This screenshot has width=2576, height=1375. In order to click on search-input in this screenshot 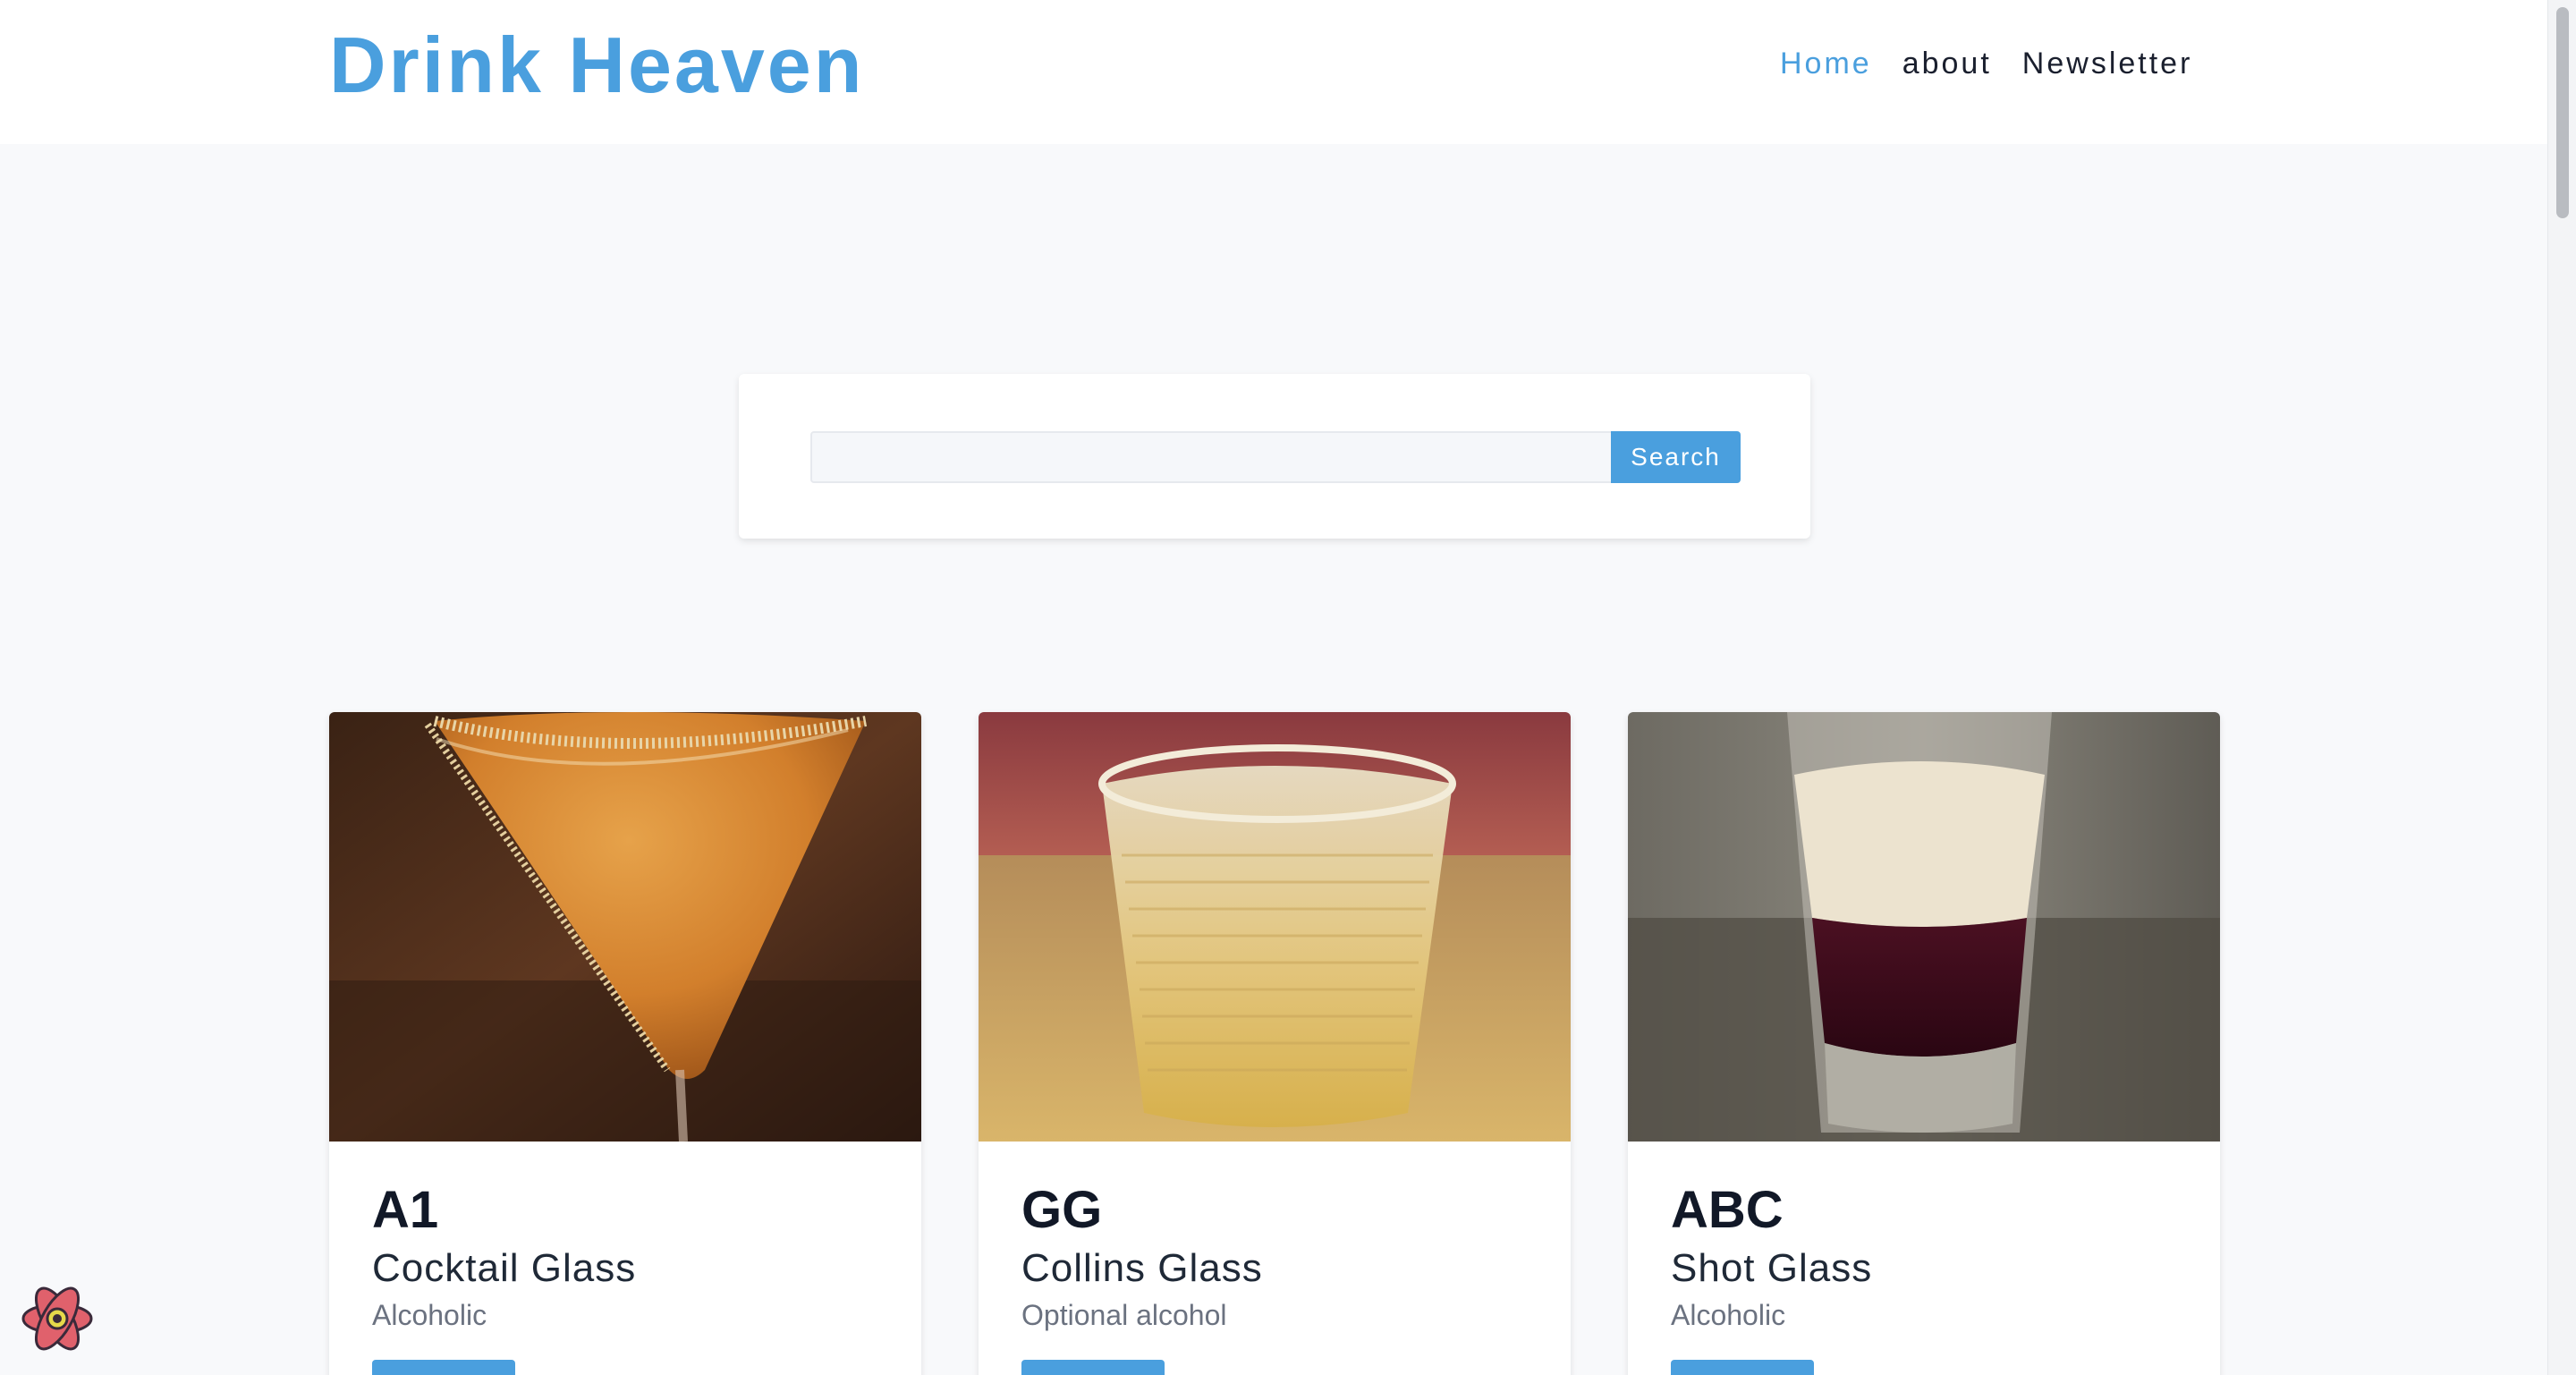, I will do `click(1212, 457)`.